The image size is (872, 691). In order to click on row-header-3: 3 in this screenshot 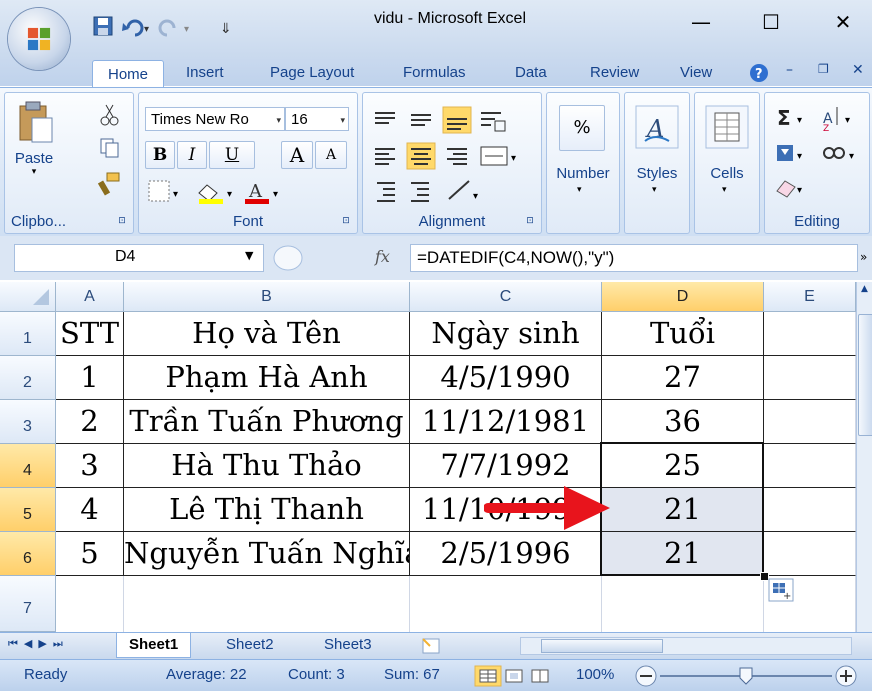, I will do `click(28, 422)`.